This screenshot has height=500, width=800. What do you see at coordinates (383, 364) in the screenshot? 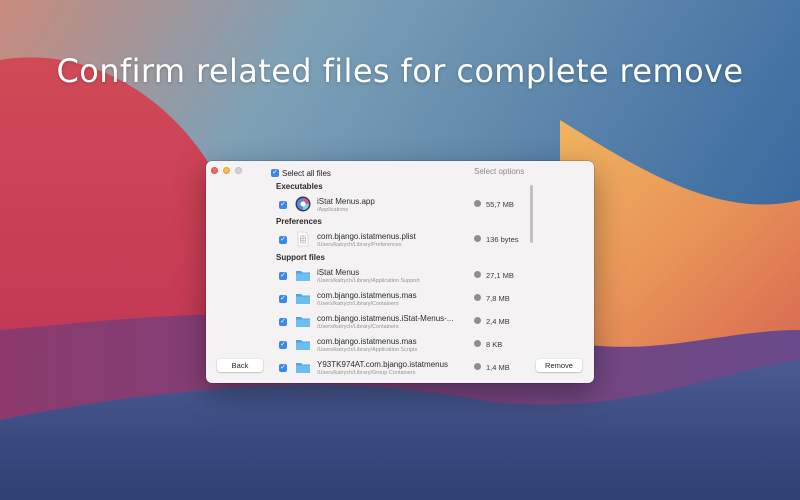
I see `file-name: Y93TK974AT.com.bjango.istatmenus` at bounding box center [383, 364].